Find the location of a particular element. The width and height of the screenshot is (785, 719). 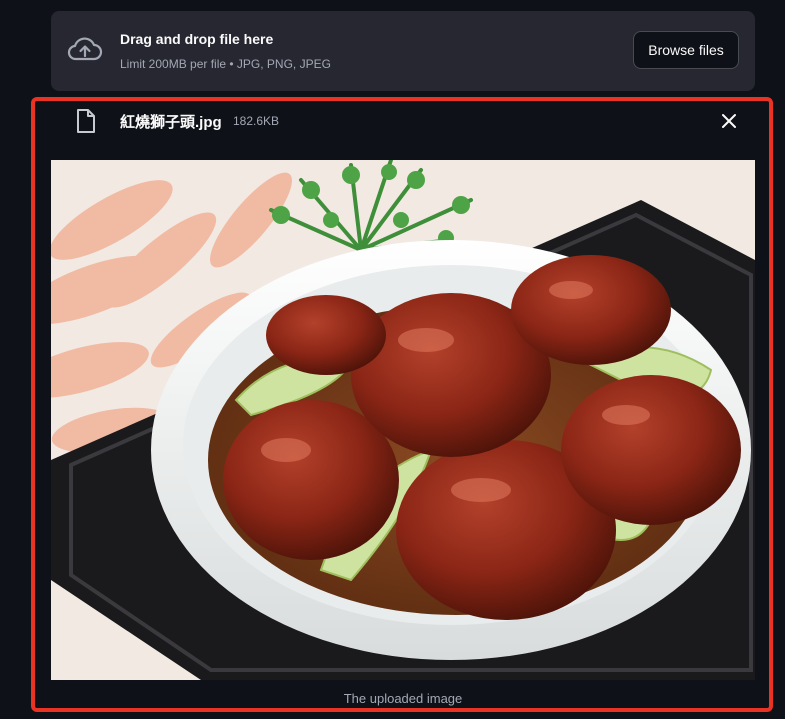

uploaded-file-name: 紅燒獅子頭.jpg is located at coordinates (171, 122).